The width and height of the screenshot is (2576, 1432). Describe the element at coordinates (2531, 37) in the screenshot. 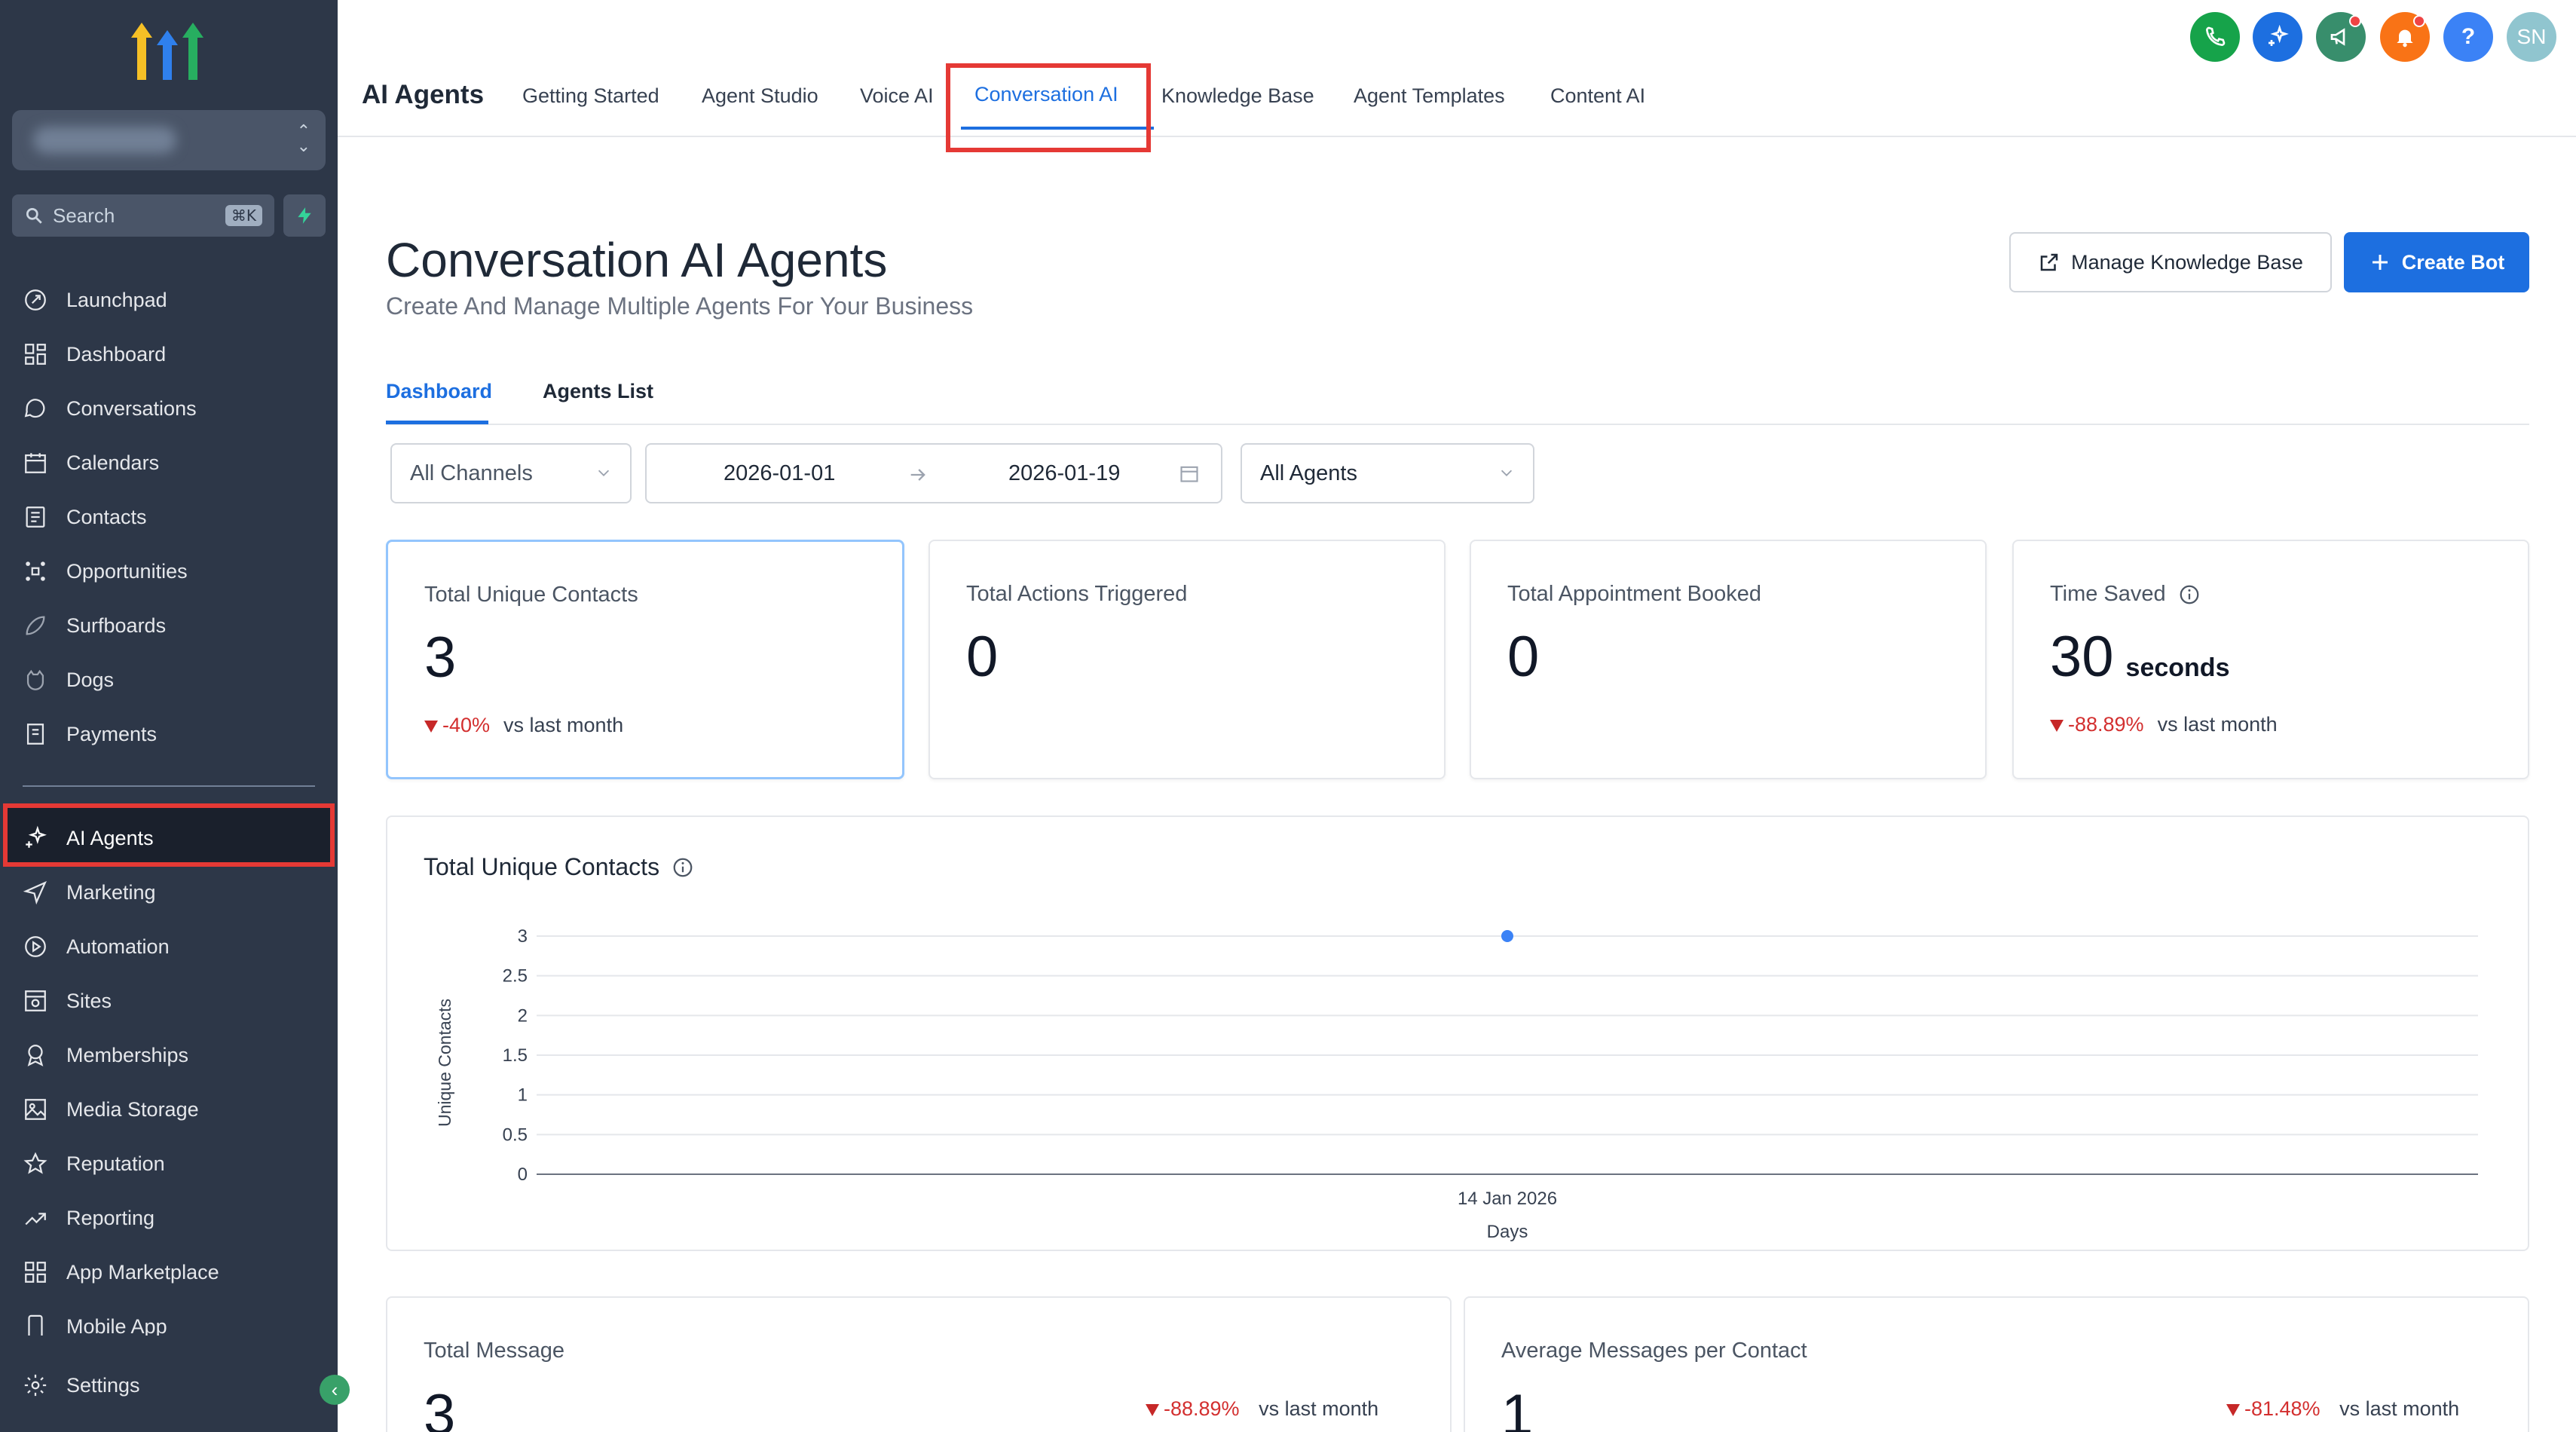

I see `avatar: SN` at that location.